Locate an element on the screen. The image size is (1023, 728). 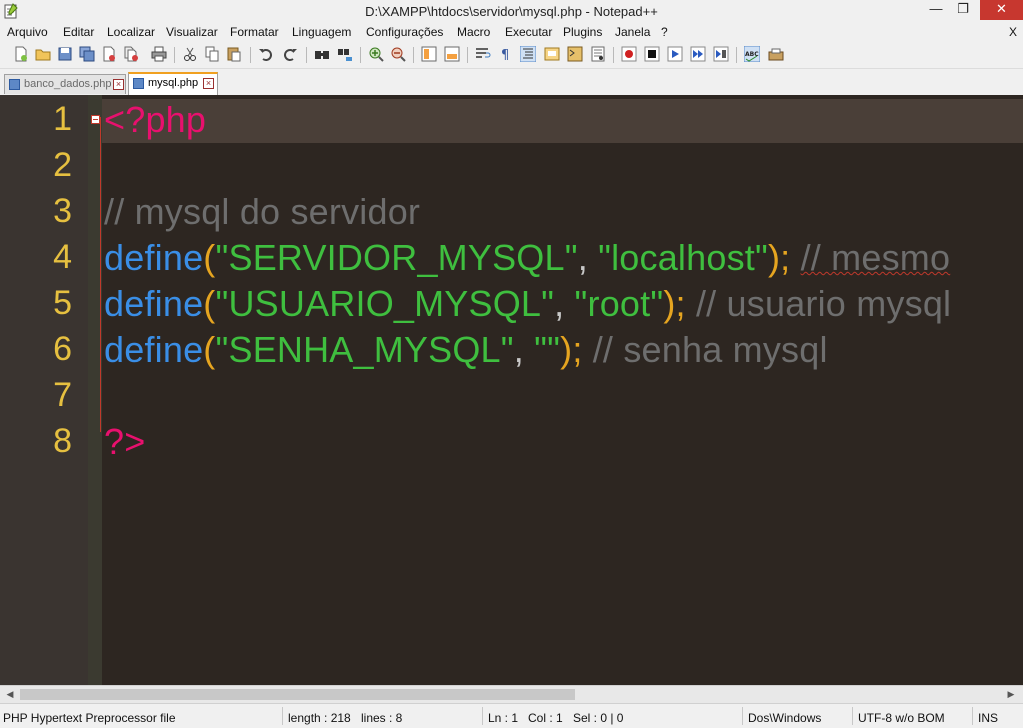
status-eol: Dos\Windows is located at coordinates (785, 718).